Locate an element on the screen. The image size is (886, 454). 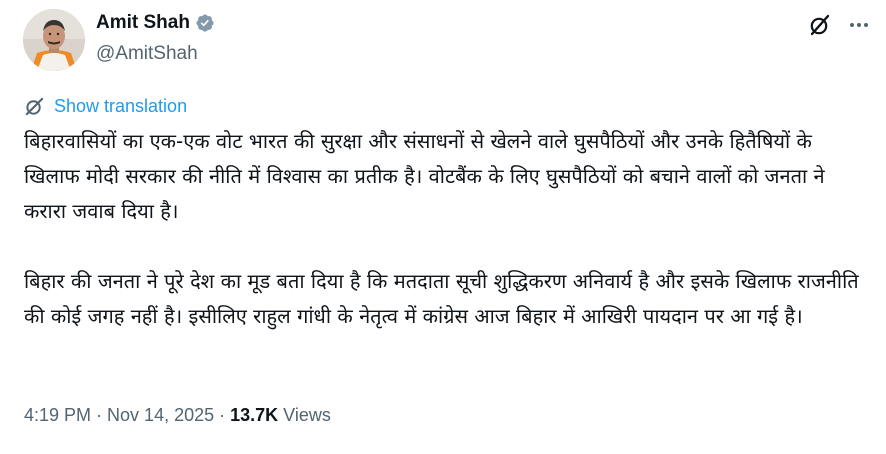
author-name: Amit Shah is located at coordinates (143, 23).